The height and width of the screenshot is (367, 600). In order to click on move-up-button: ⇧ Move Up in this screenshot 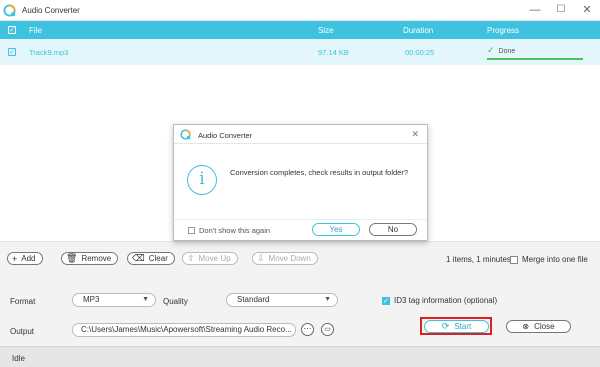, I will do `click(210, 258)`.